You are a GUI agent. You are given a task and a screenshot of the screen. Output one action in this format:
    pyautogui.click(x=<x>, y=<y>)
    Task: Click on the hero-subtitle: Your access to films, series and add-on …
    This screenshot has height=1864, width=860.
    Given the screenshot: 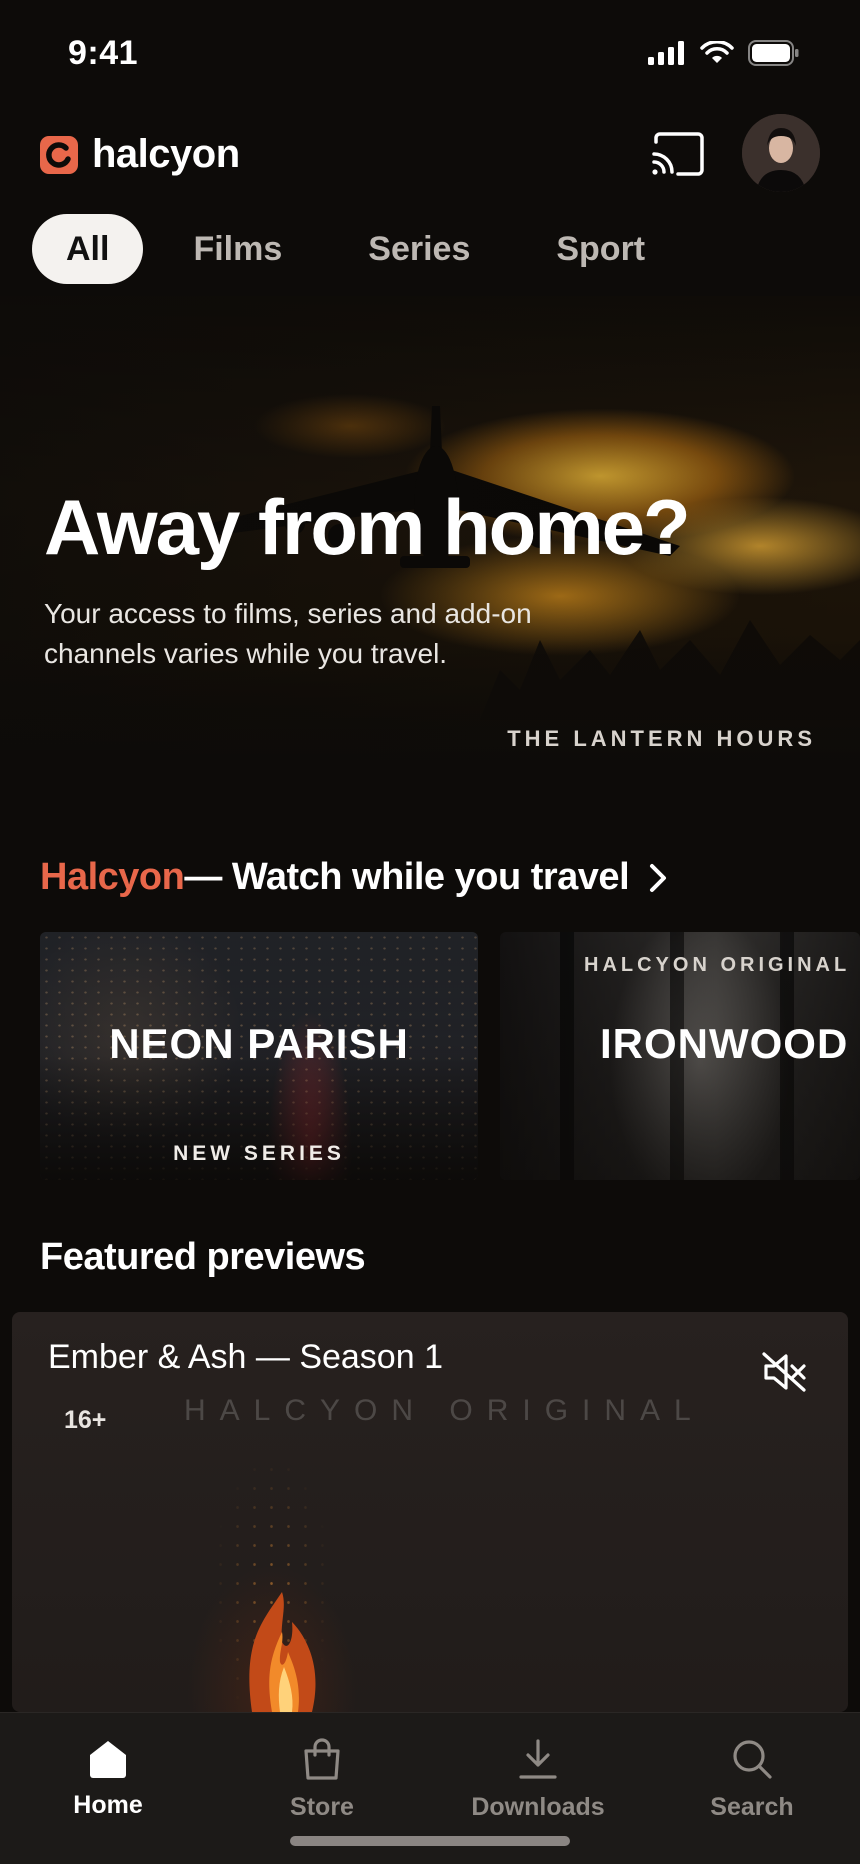 What is the action you would take?
    pyautogui.click(x=288, y=633)
    